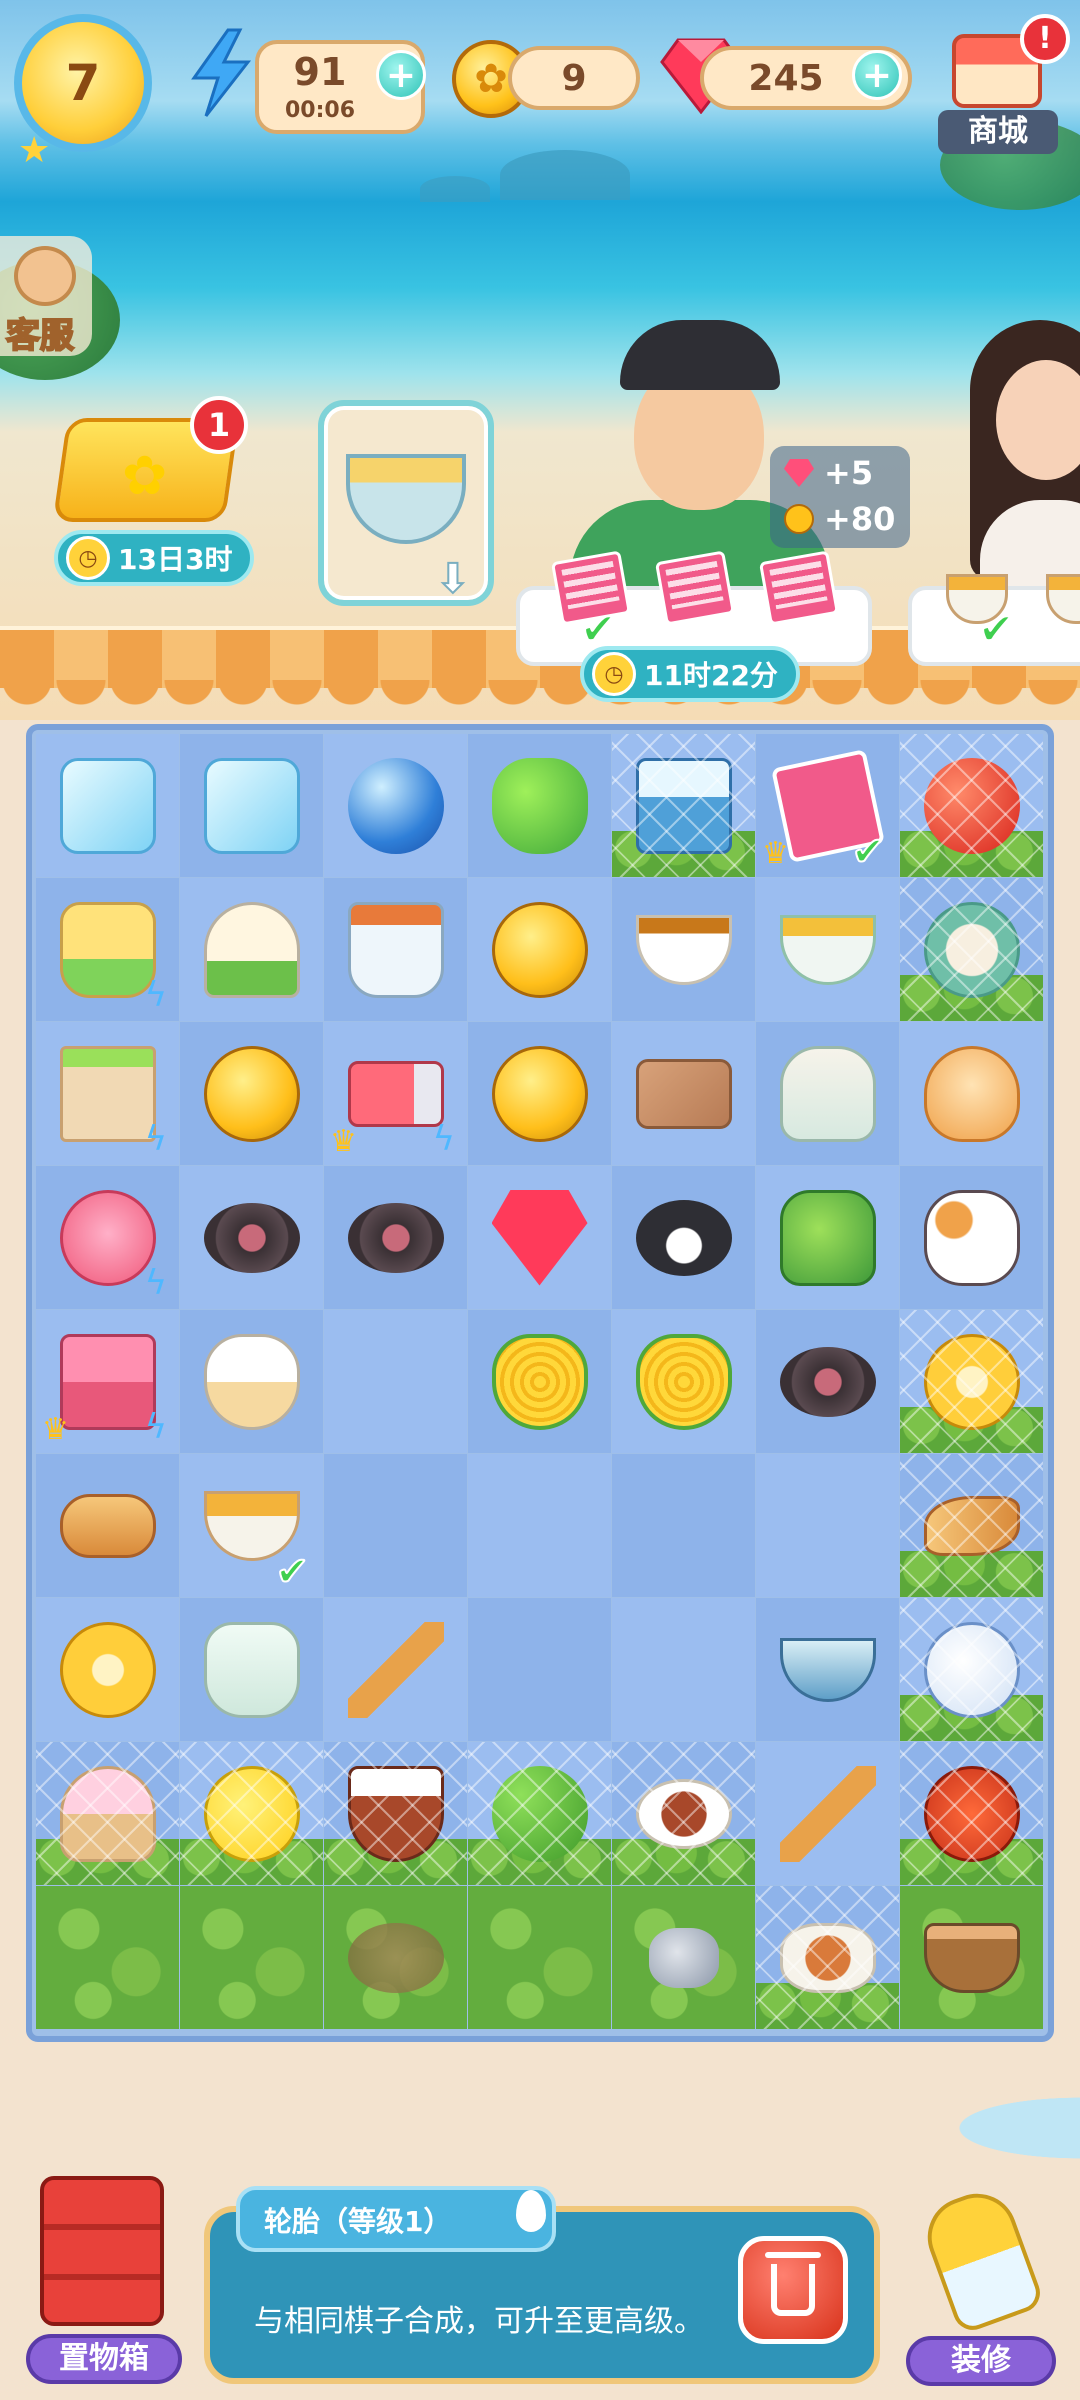  What do you see at coordinates (107, 1093) in the screenshot?
I see `board-cell-grocery-bag: ϟ` at bounding box center [107, 1093].